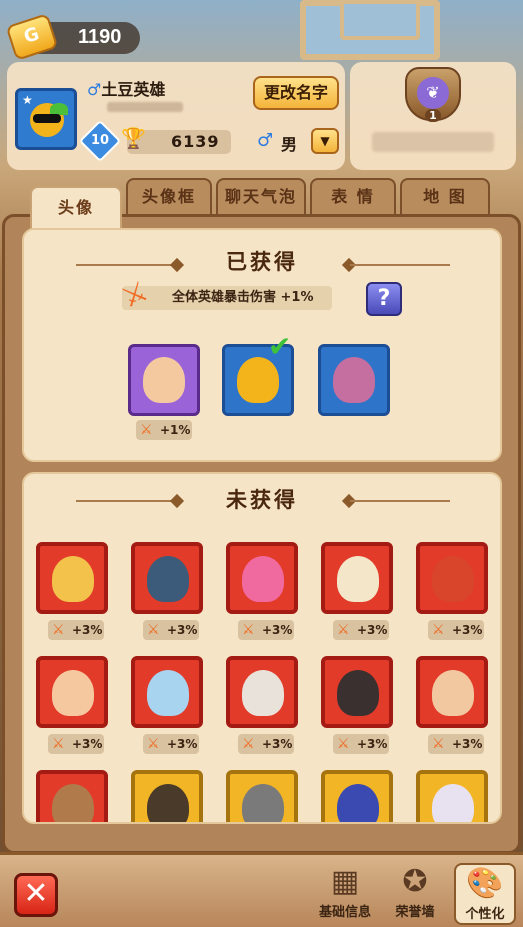 The image size is (523, 927). I want to click on avatar-bonus: ⚔ +1%, so click(164, 430).